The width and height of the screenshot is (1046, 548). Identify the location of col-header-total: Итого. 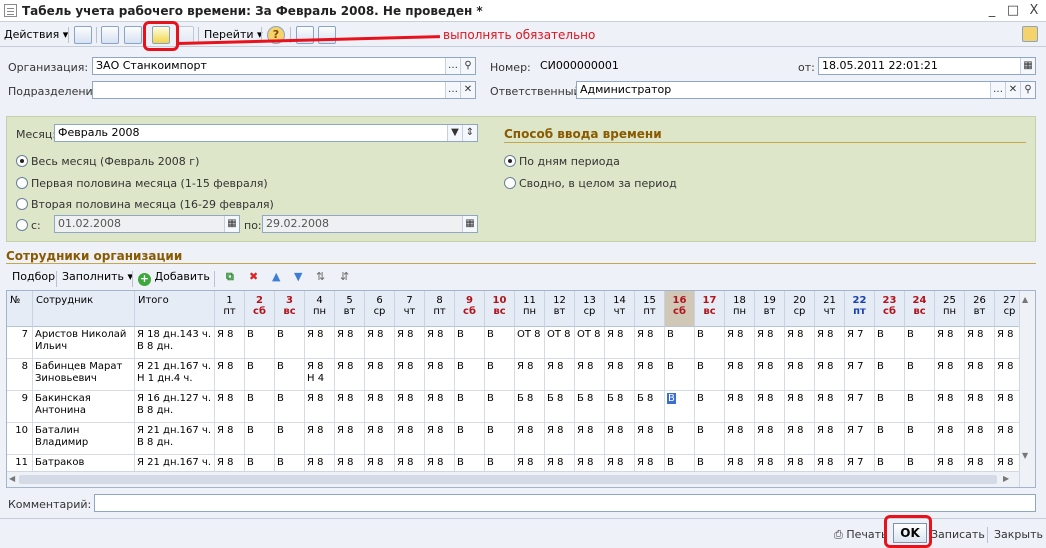
(175, 309).